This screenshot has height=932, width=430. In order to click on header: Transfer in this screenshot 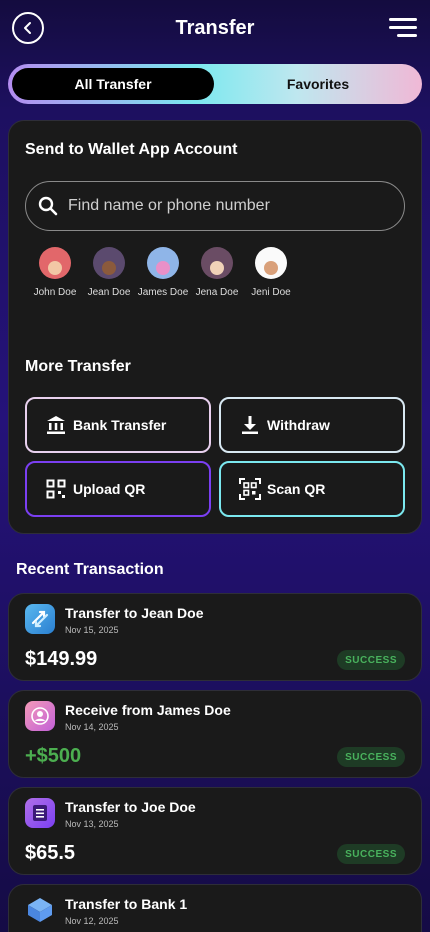, I will do `click(215, 30)`.